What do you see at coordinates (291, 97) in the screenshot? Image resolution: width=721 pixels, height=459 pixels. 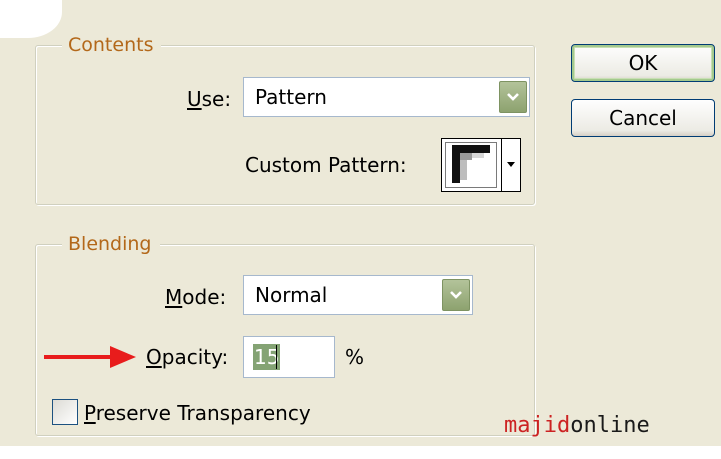 I see `use-select-value: Pattern` at bounding box center [291, 97].